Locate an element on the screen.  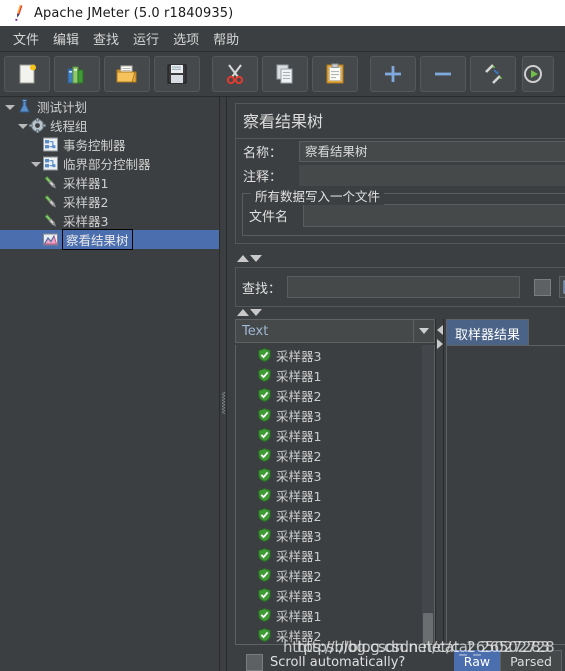
expand-all-button is located at coordinates (393, 74).